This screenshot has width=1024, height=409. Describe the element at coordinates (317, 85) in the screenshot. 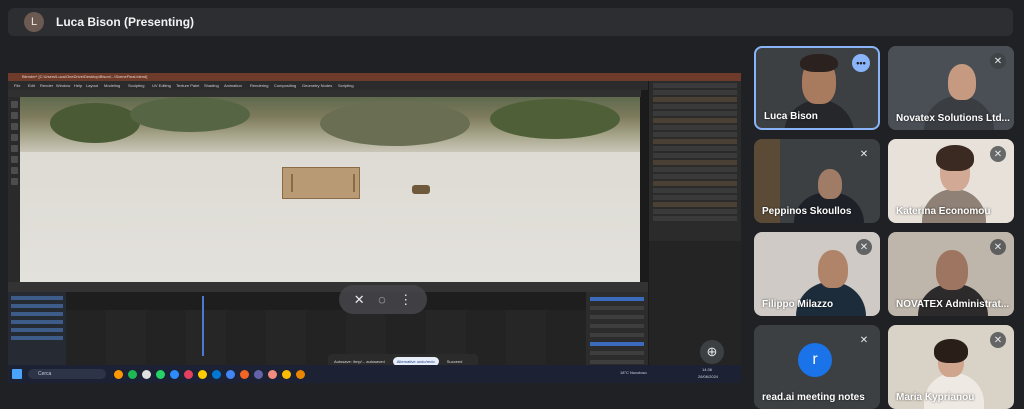

I see `menu-item: Geometry Nodes` at that location.